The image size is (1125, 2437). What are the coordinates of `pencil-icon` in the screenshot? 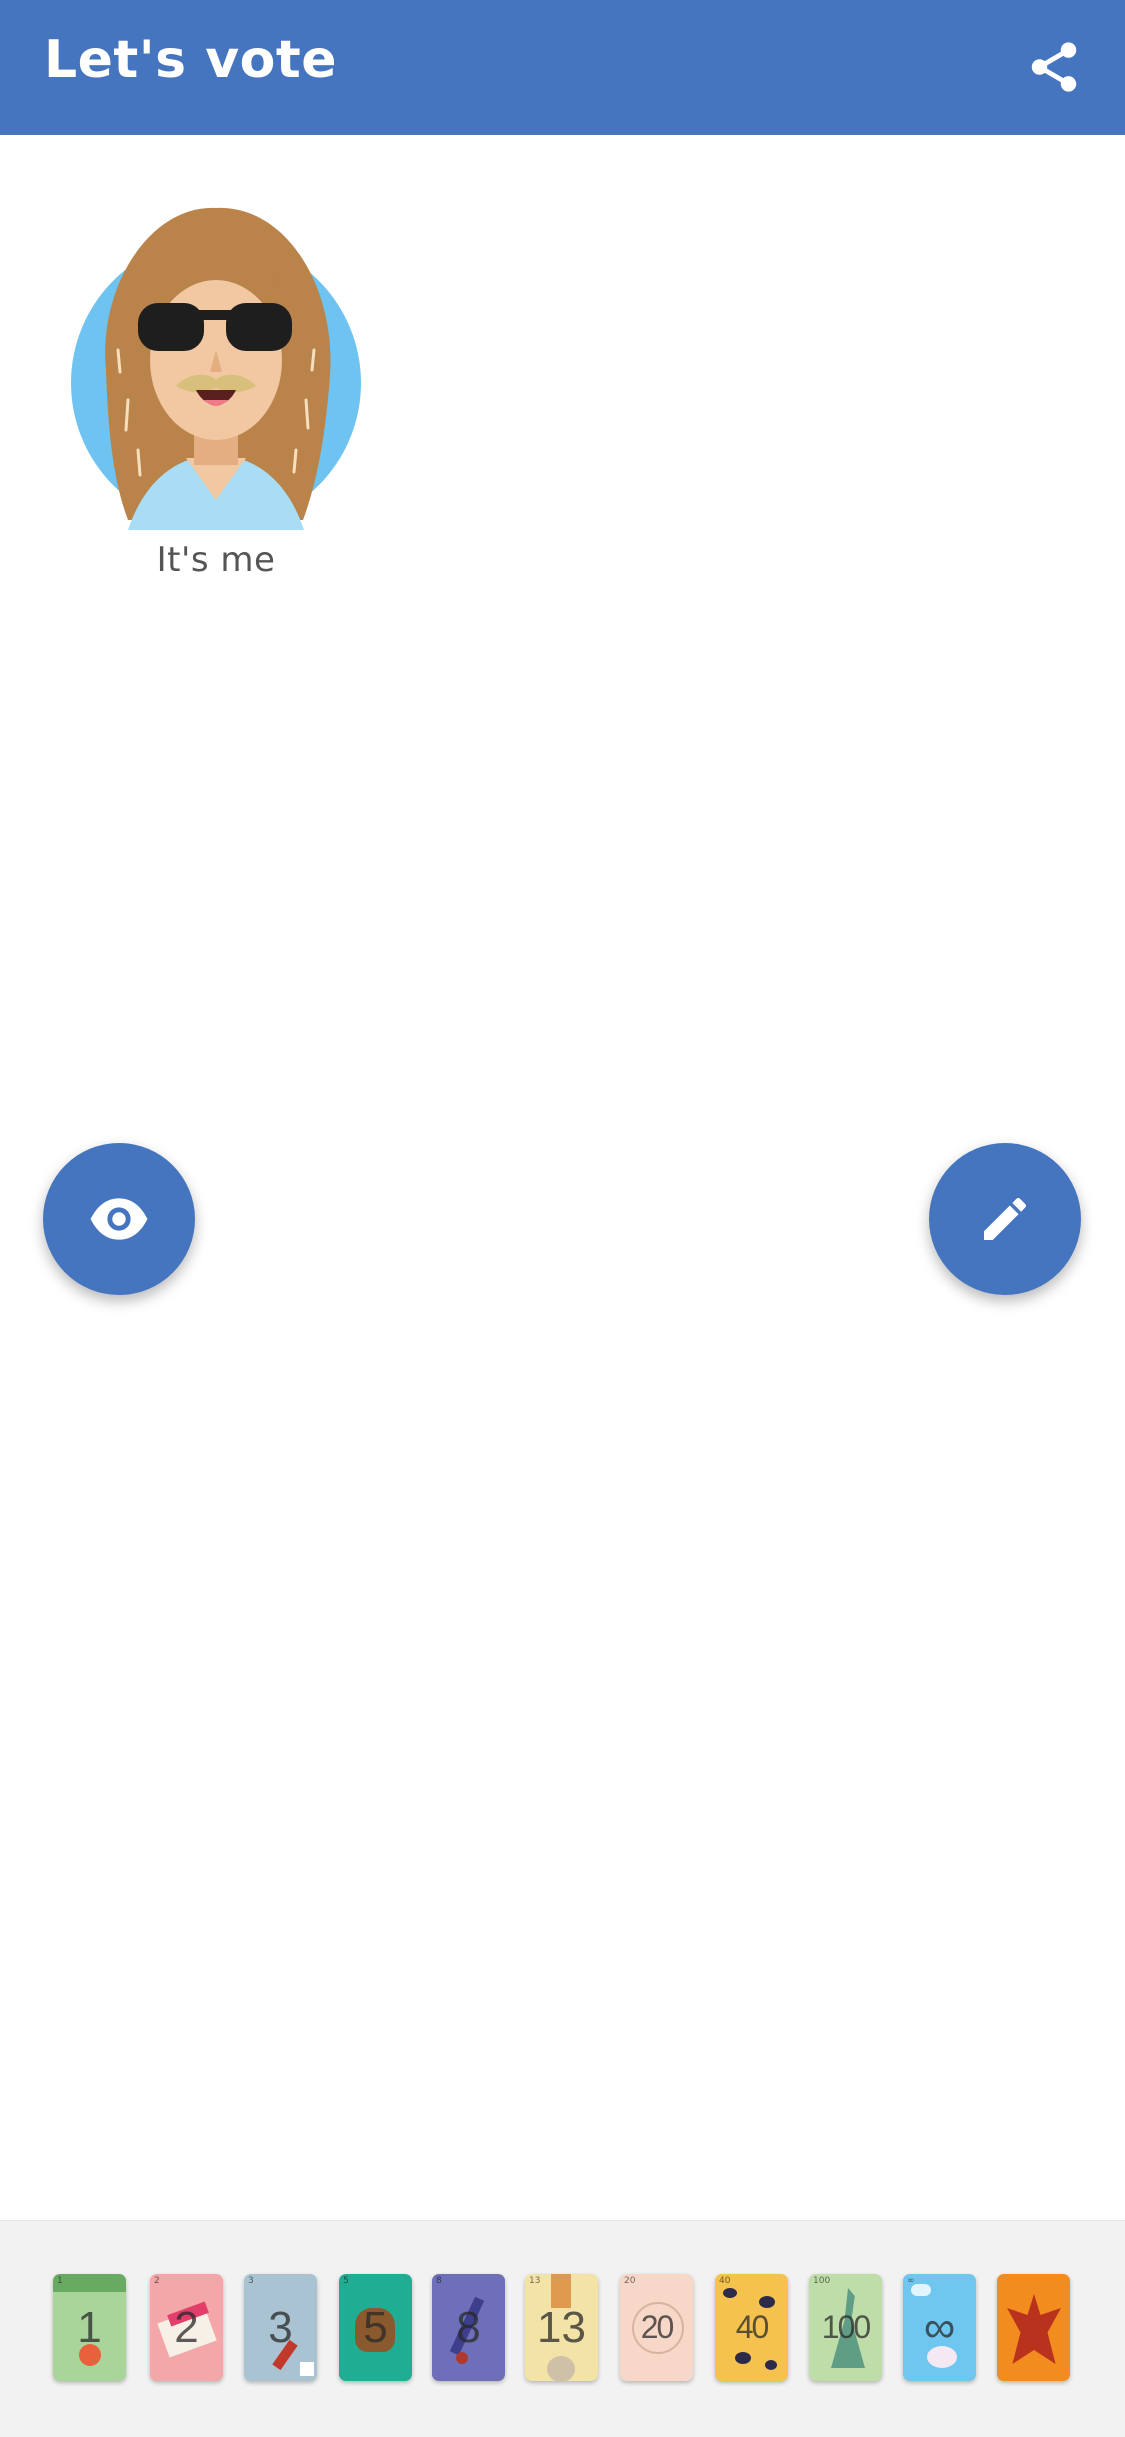 It's located at (1005, 1218).